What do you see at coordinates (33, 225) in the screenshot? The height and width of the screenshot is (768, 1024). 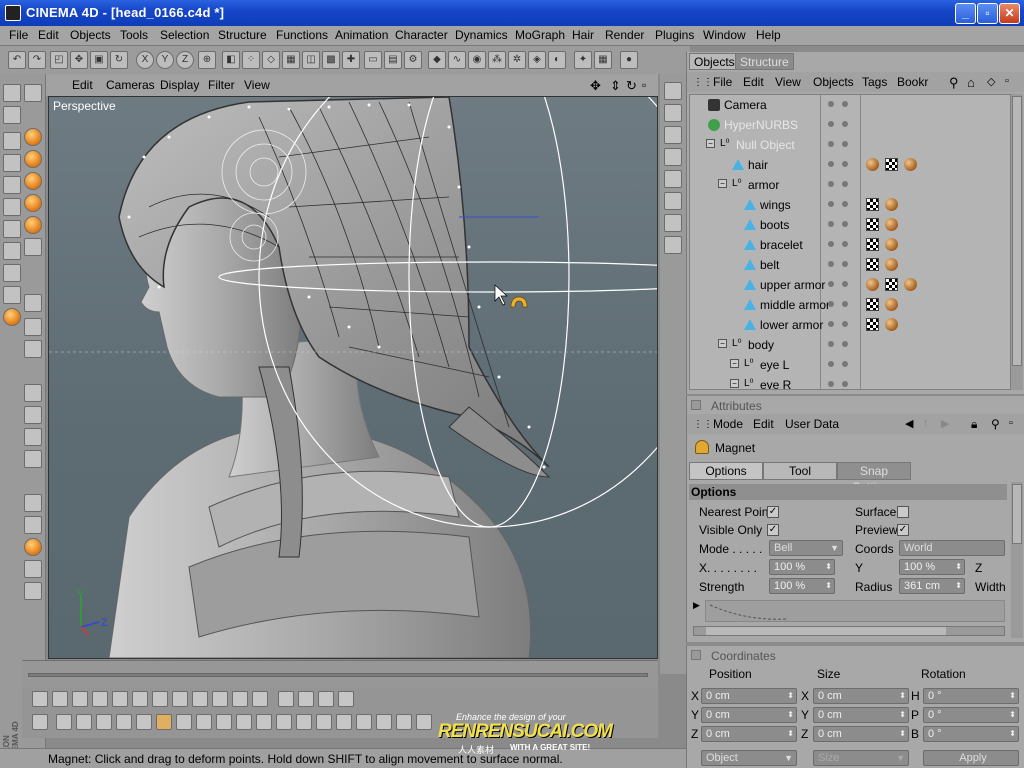 I see `sphere-tool-icon` at bounding box center [33, 225].